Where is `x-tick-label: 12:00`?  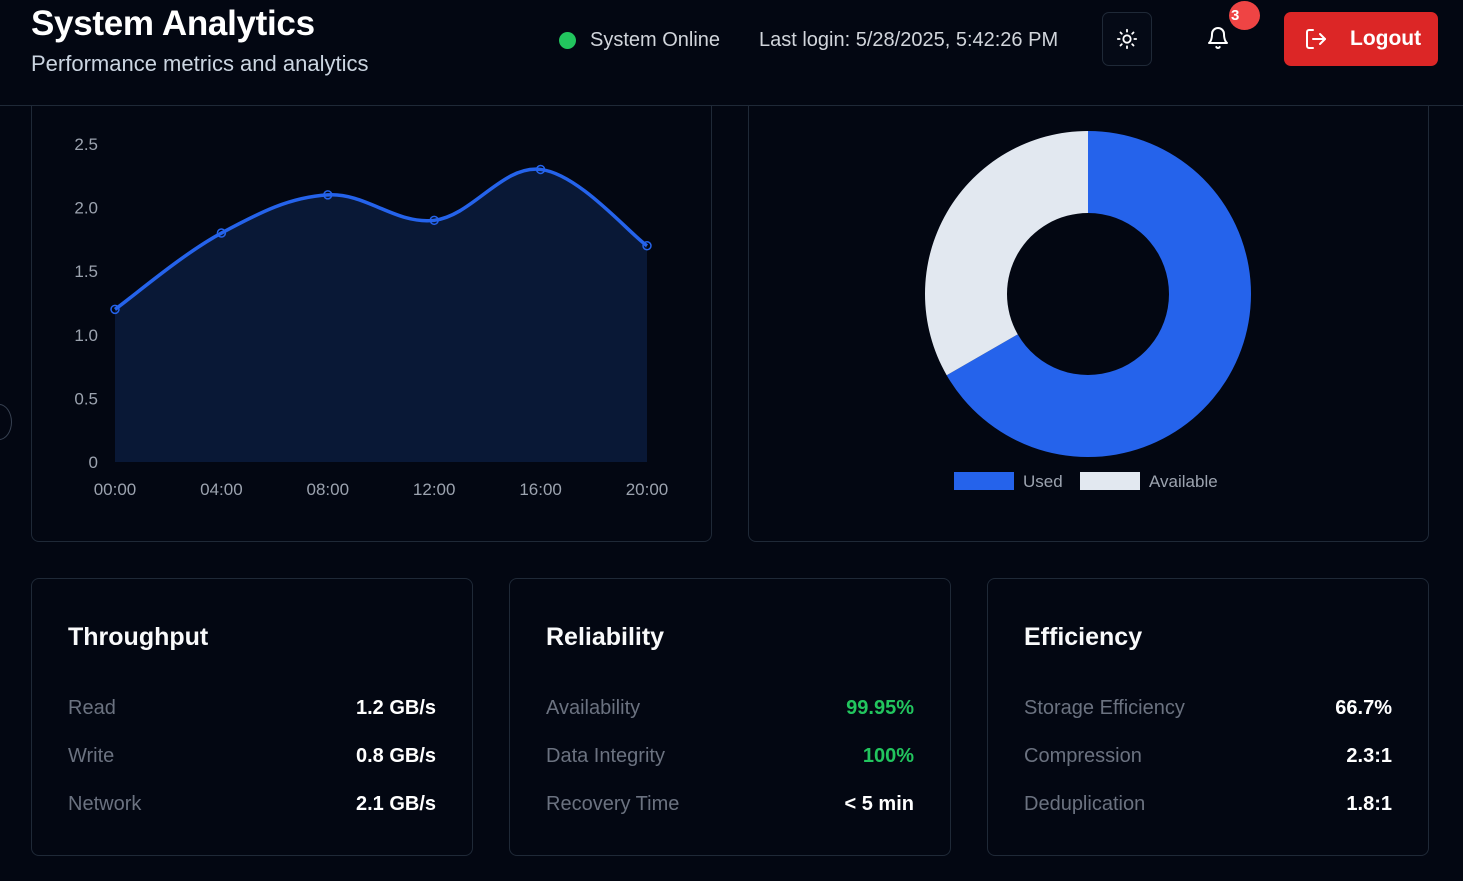 x-tick-label: 12:00 is located at coordinates (434, 489).